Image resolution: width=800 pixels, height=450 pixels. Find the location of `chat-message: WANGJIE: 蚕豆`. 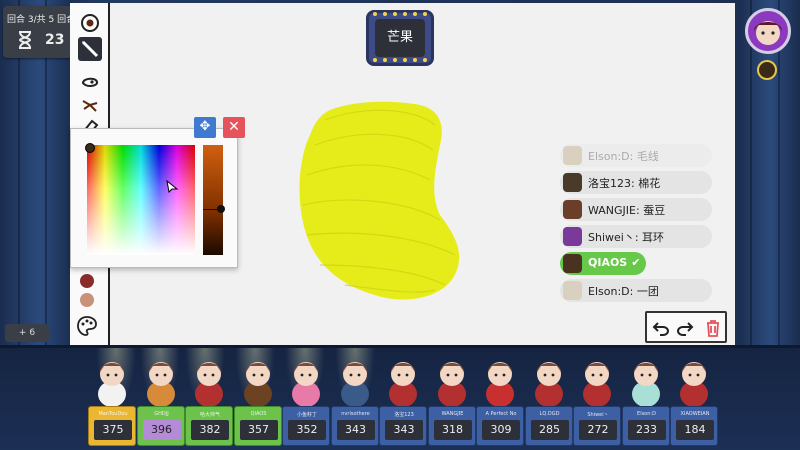

chat-message: WANGJIE: 蚕豆 is located at coordinates (636, 209).